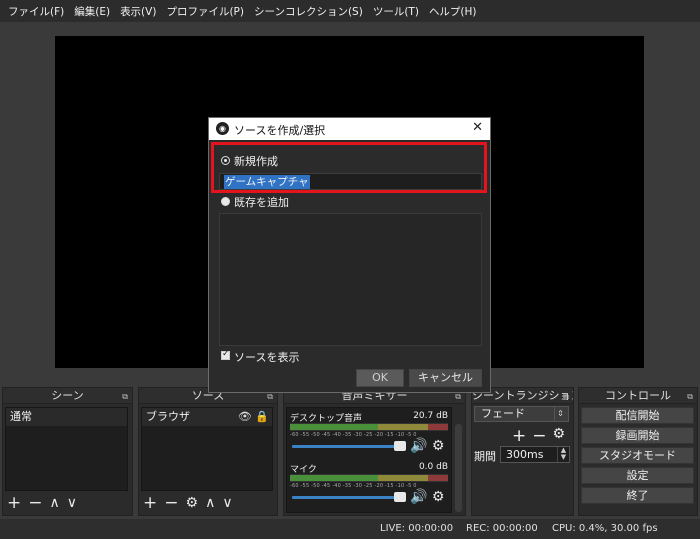 The width and height of the screenshot is (700, 539). I want to click on settings-button: 設定, so click(637, 475).